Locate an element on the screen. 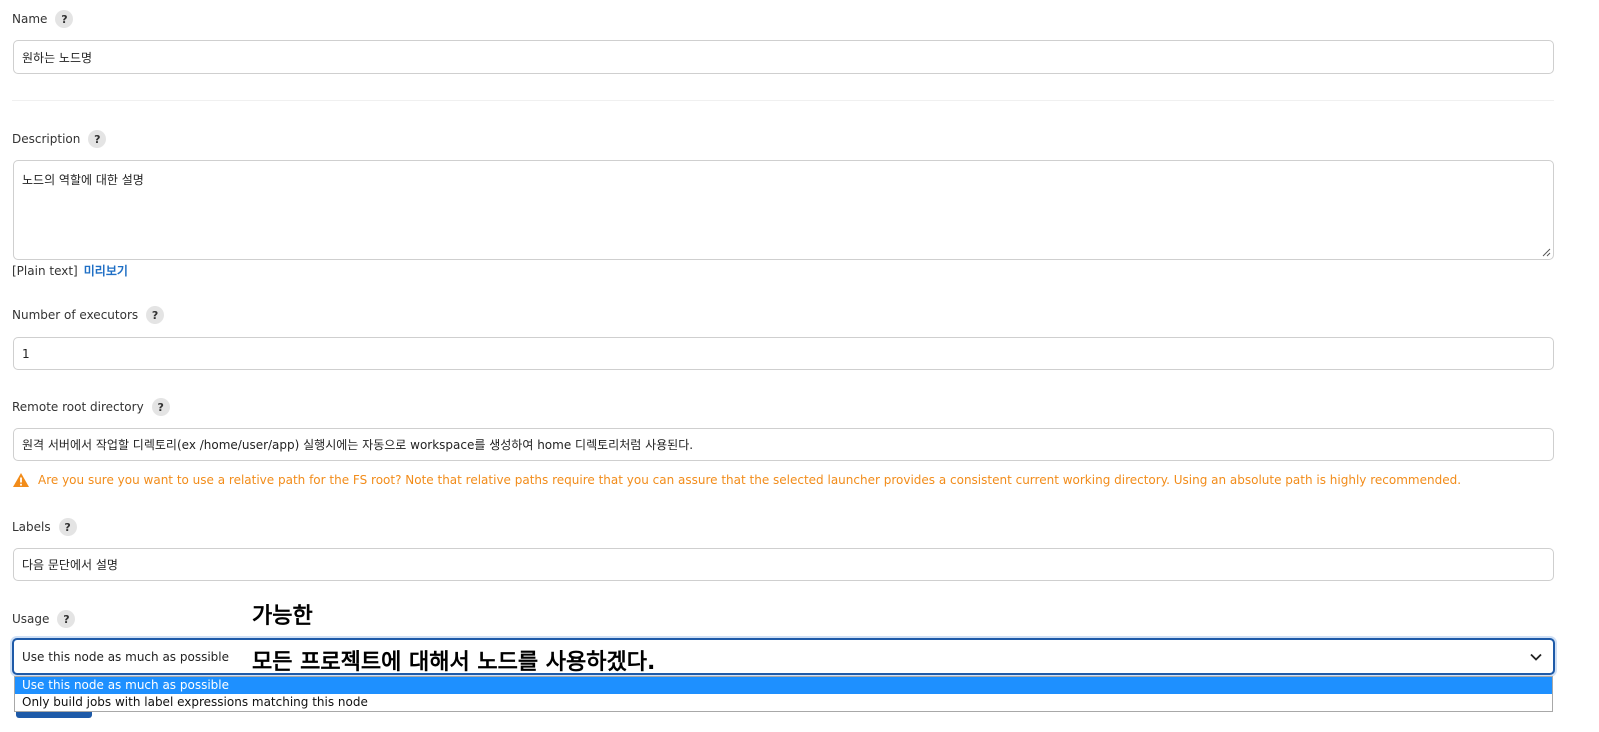 This screenshot has width=1599, height=732. name-label-row: Name ? is located at coordinates (43, 19).